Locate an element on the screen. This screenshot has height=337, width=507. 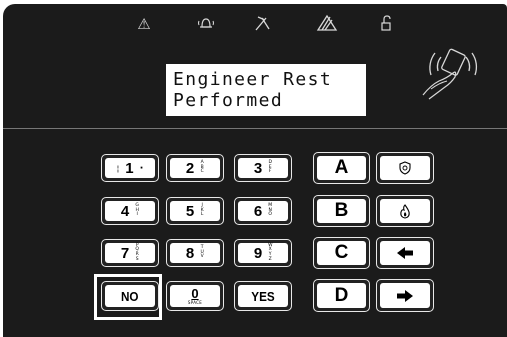
police-shield-icon is located at coordinates (405, 168).